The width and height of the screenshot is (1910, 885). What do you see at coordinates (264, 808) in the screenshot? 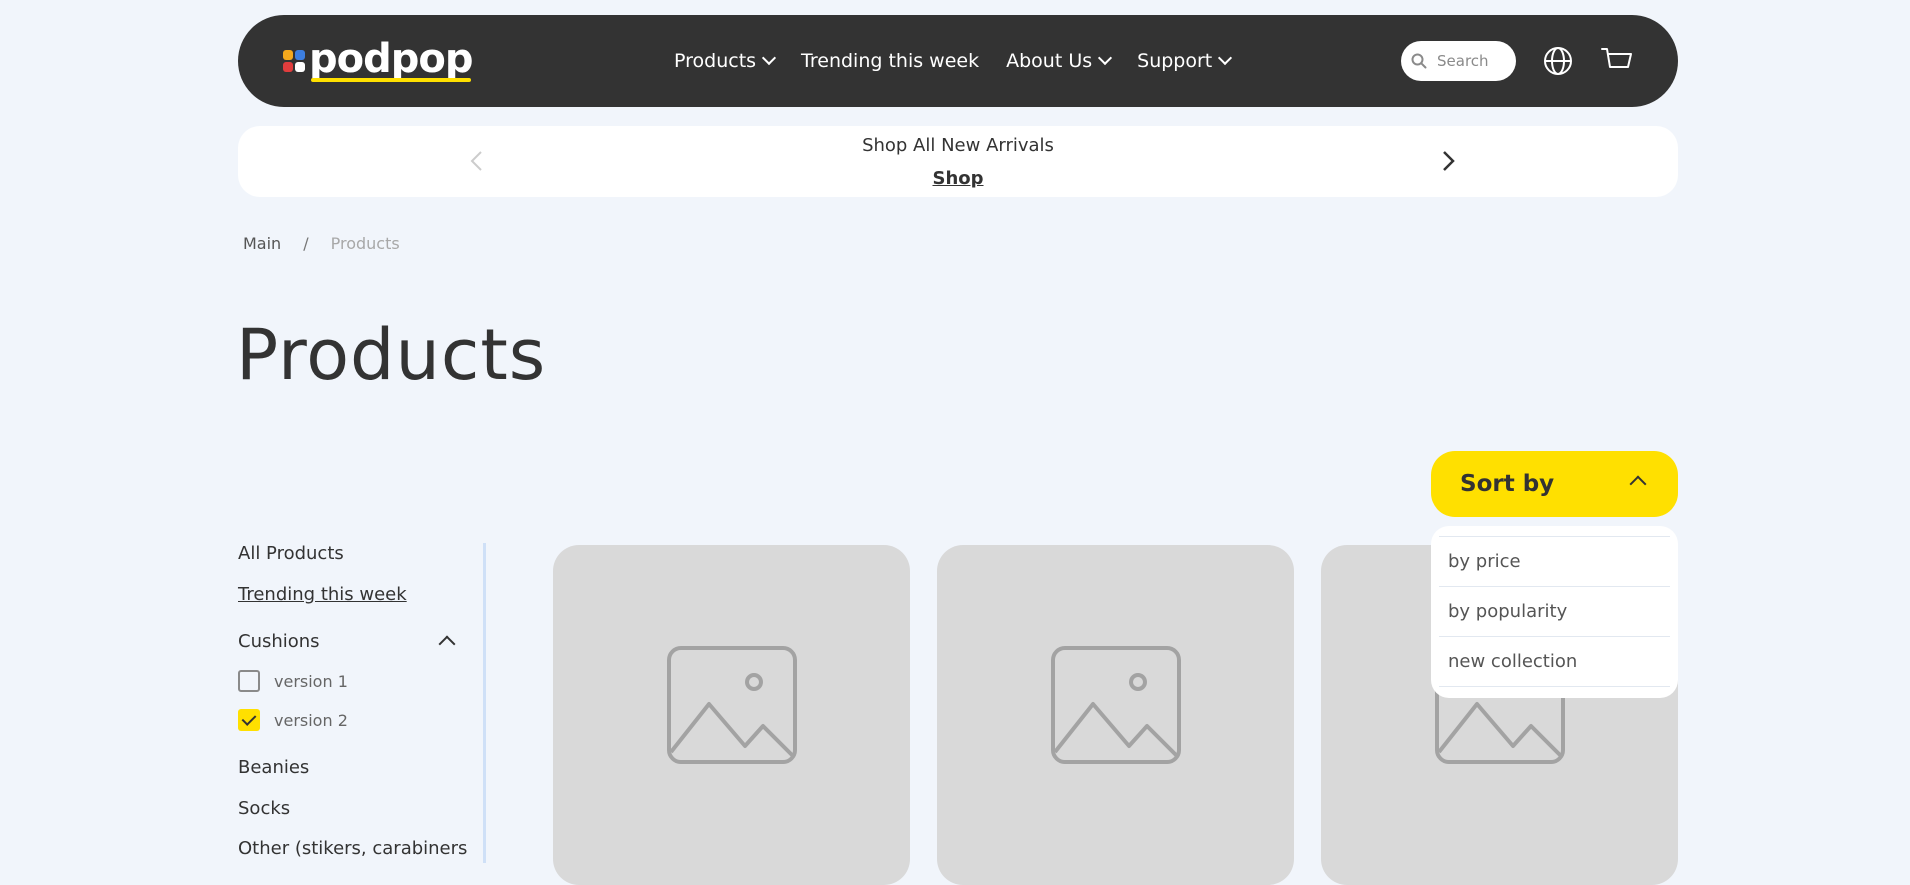
I see `sidebar-item-socks: Socks` at bounding box center [264, 808].